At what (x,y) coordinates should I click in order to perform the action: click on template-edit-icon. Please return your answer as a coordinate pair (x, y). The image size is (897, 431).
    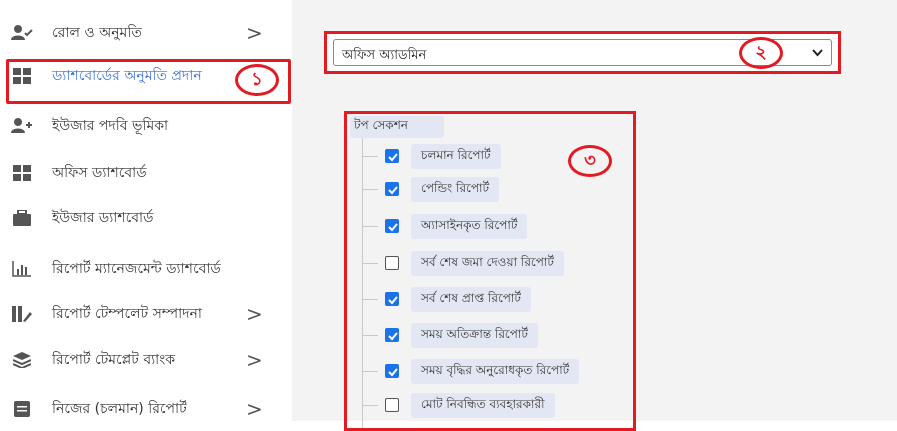
    Looking at the image, I should click on (22, 314).